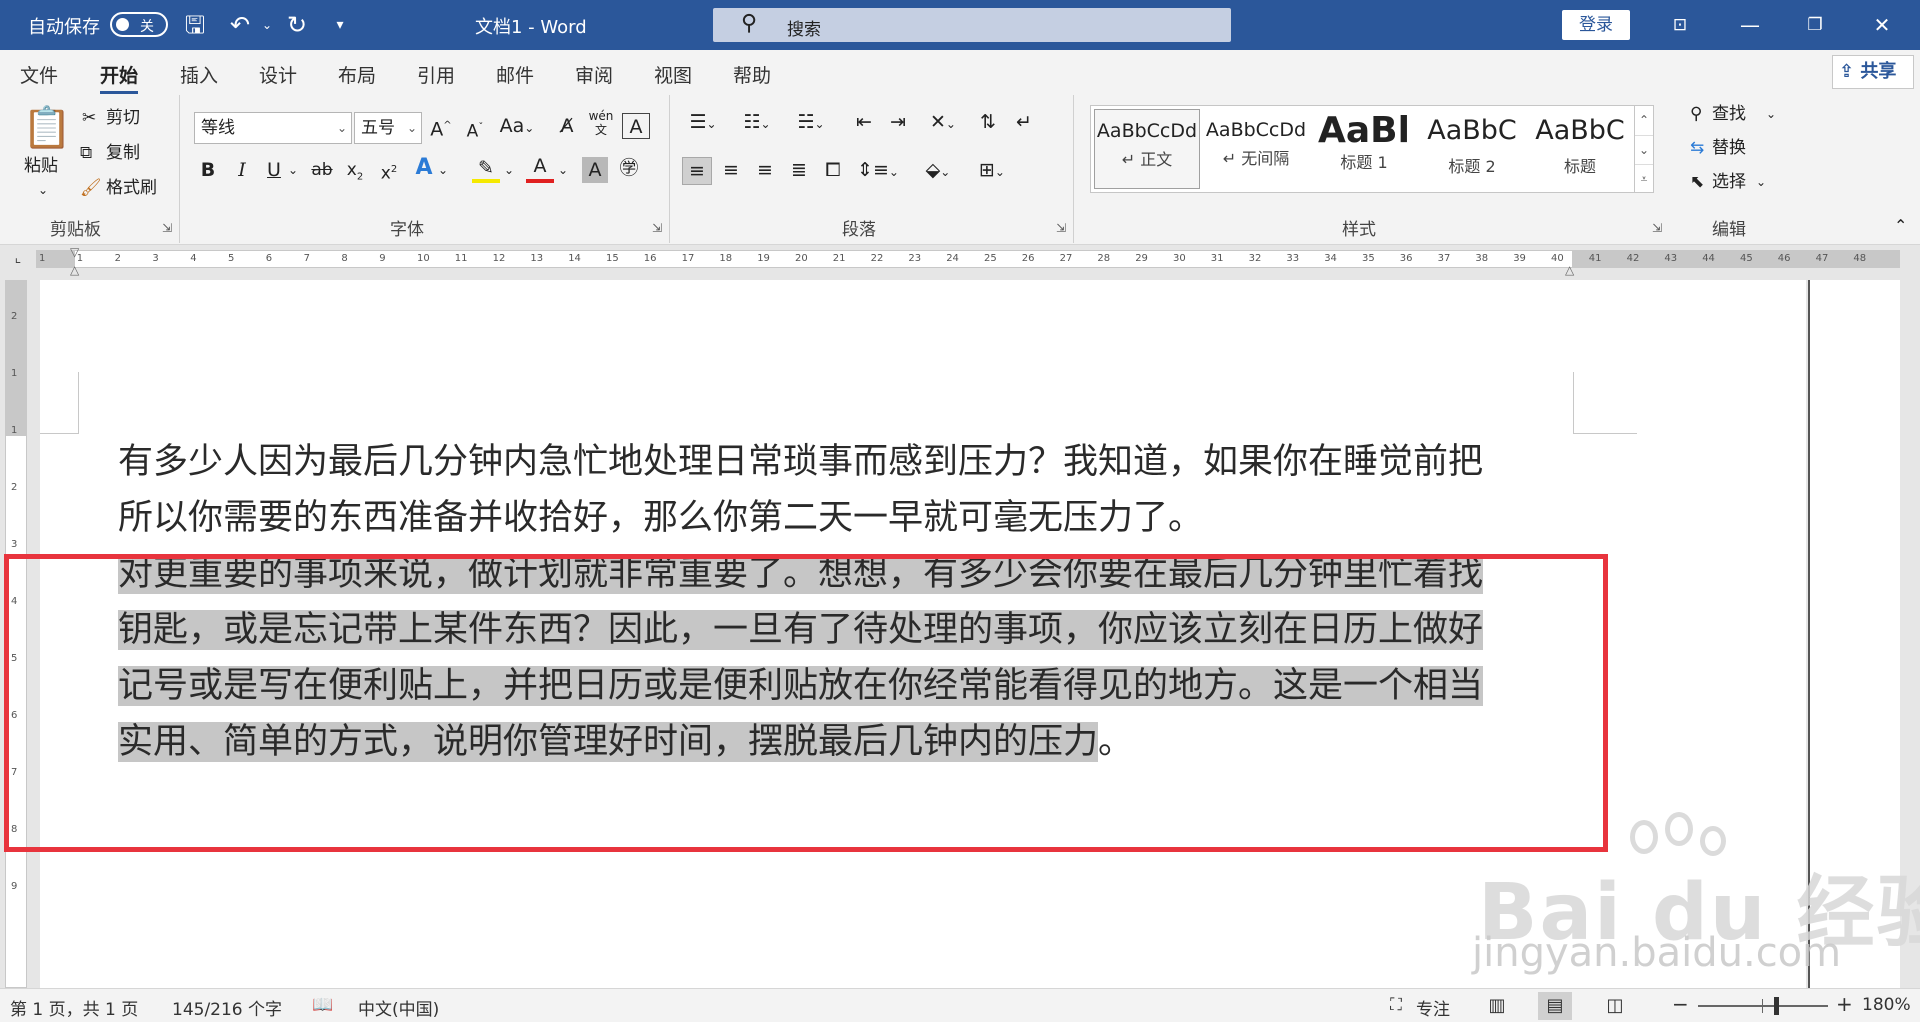  What do you see at coordinates (1729, 182) in the screenshot?
I see `select-button: 选择` at bounding box center [1729, 182].